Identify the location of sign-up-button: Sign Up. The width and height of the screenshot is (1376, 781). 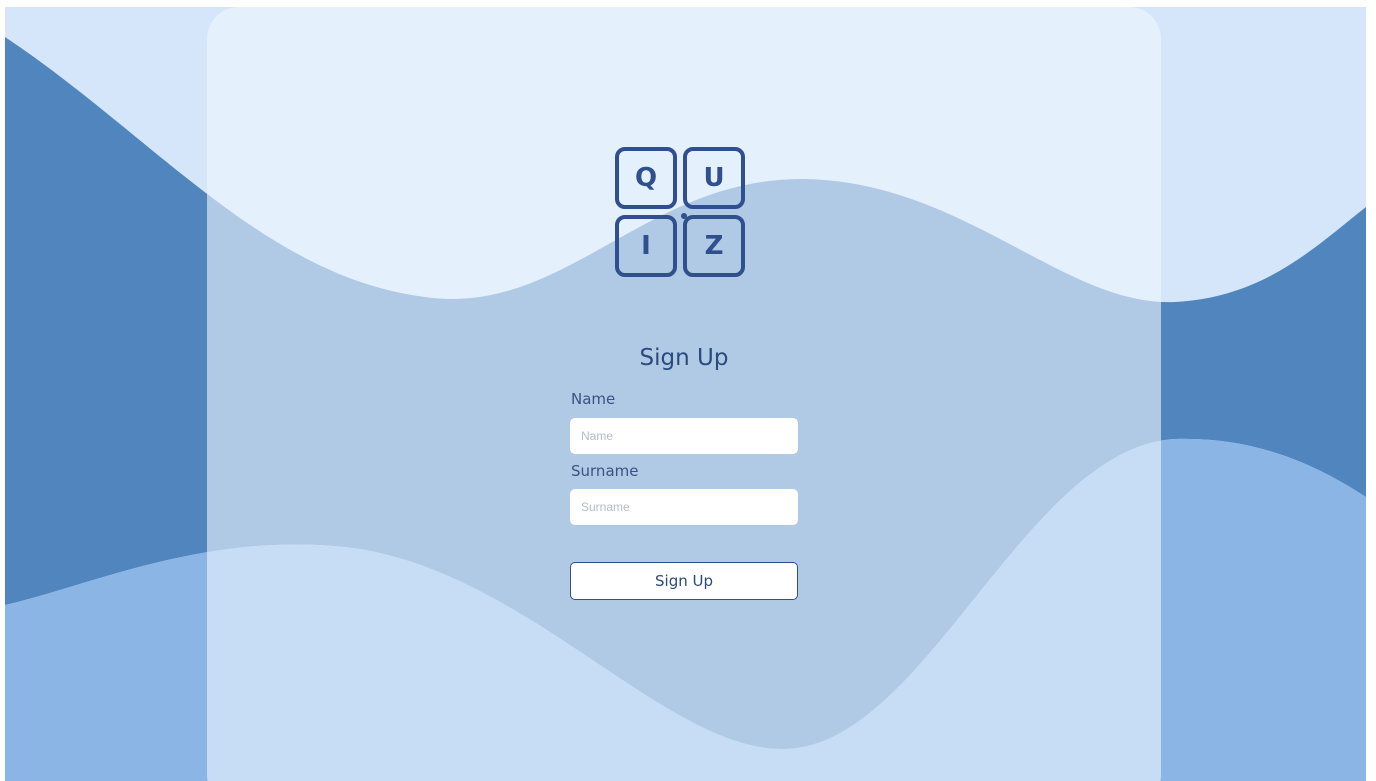
(684, 581).